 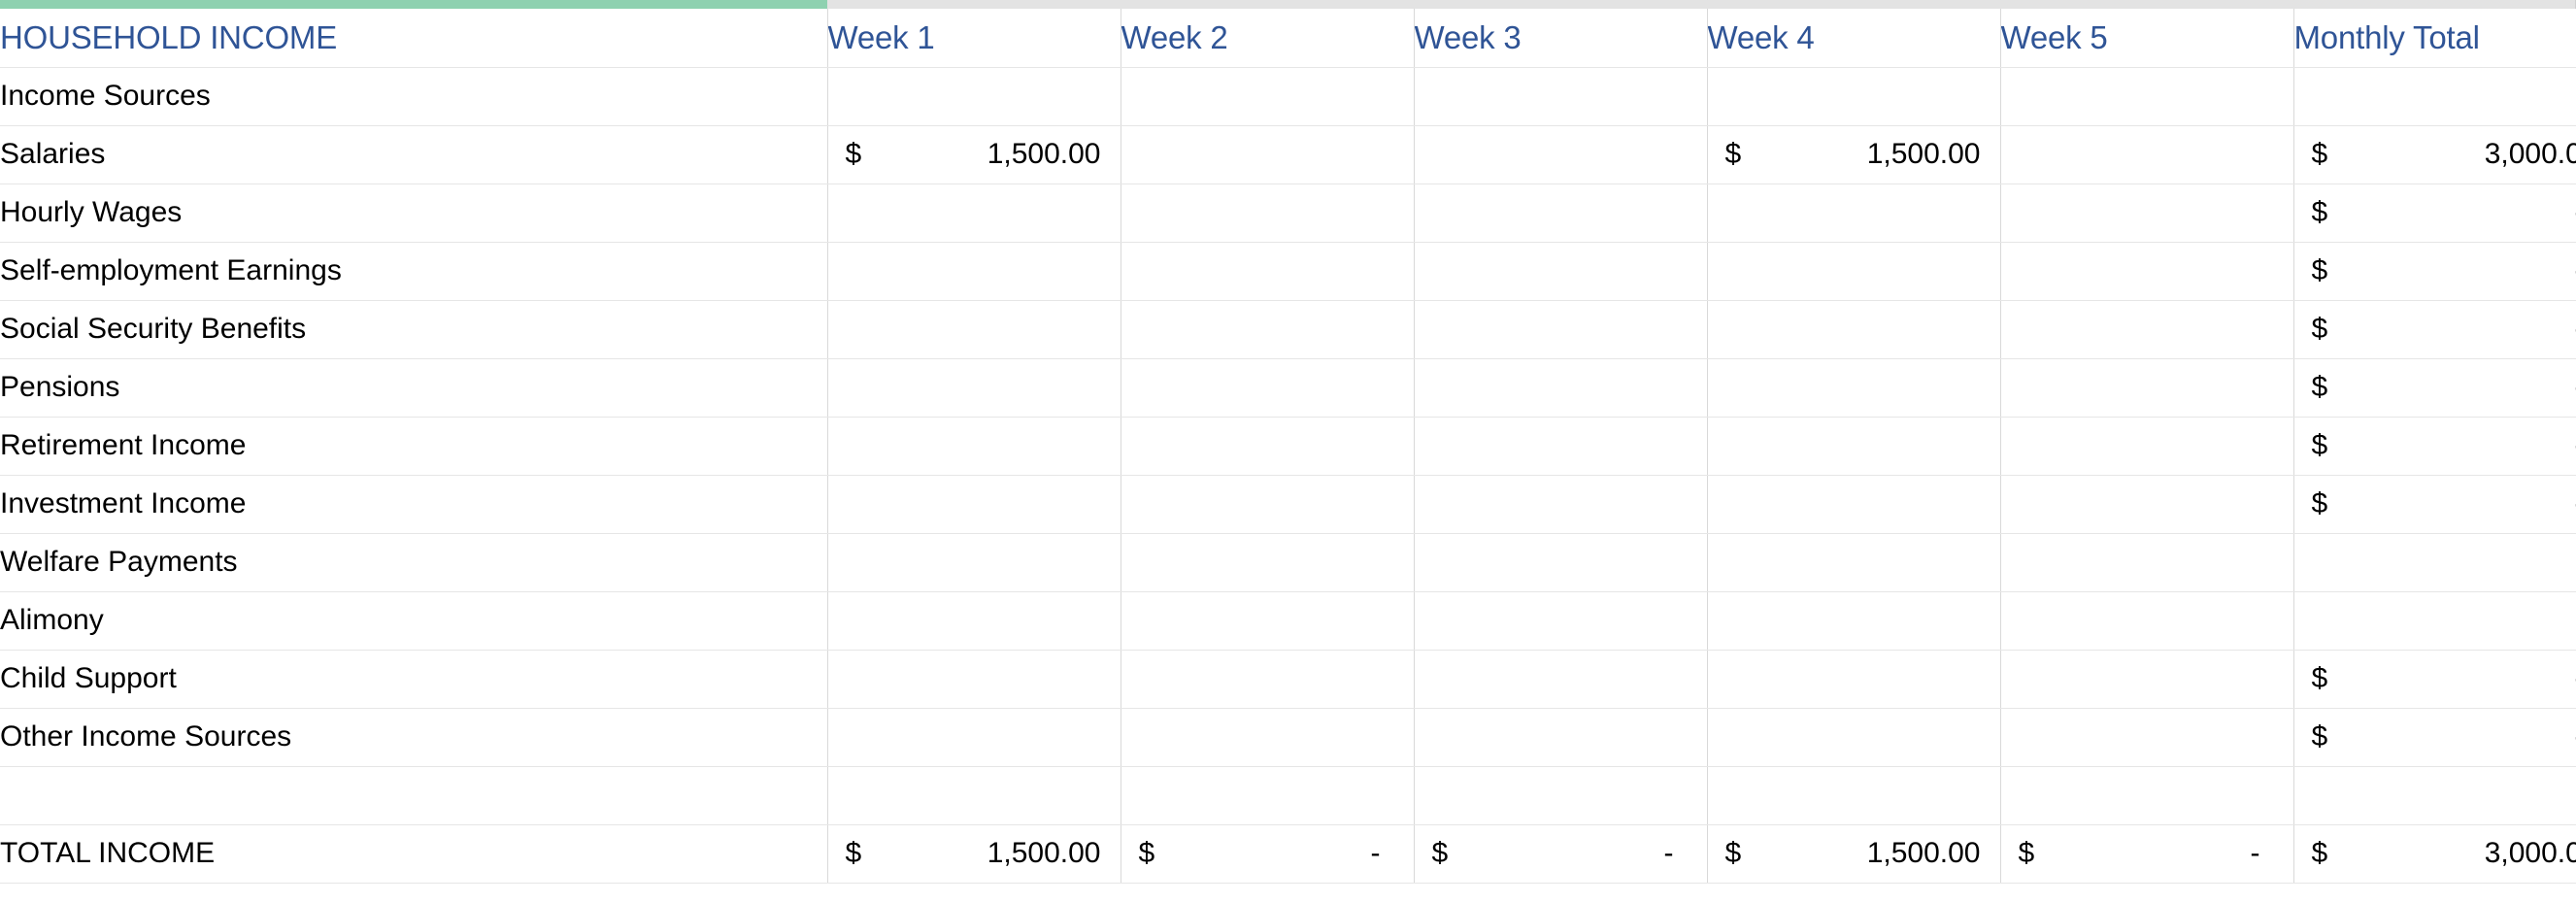 I want to click on row-label-7: Welfare Payments, so click(x=414, y=562).